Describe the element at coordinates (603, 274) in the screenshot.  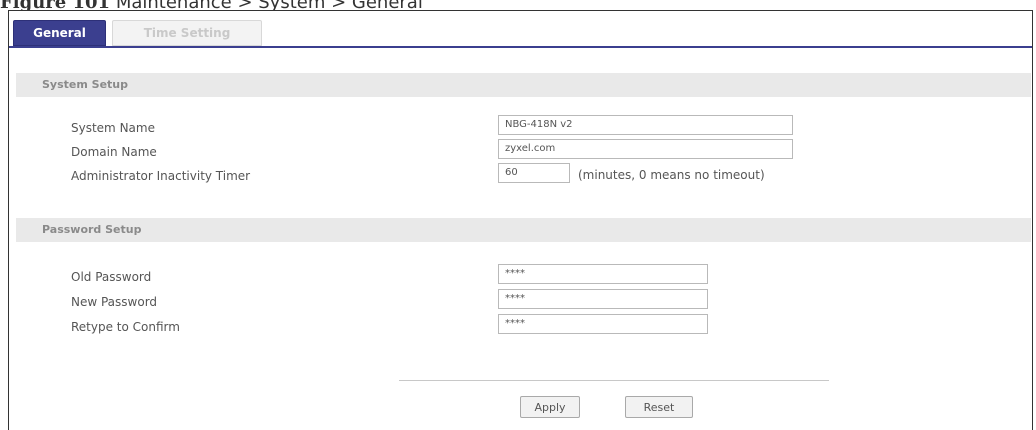
I see `old-password-field: ****` at that location.